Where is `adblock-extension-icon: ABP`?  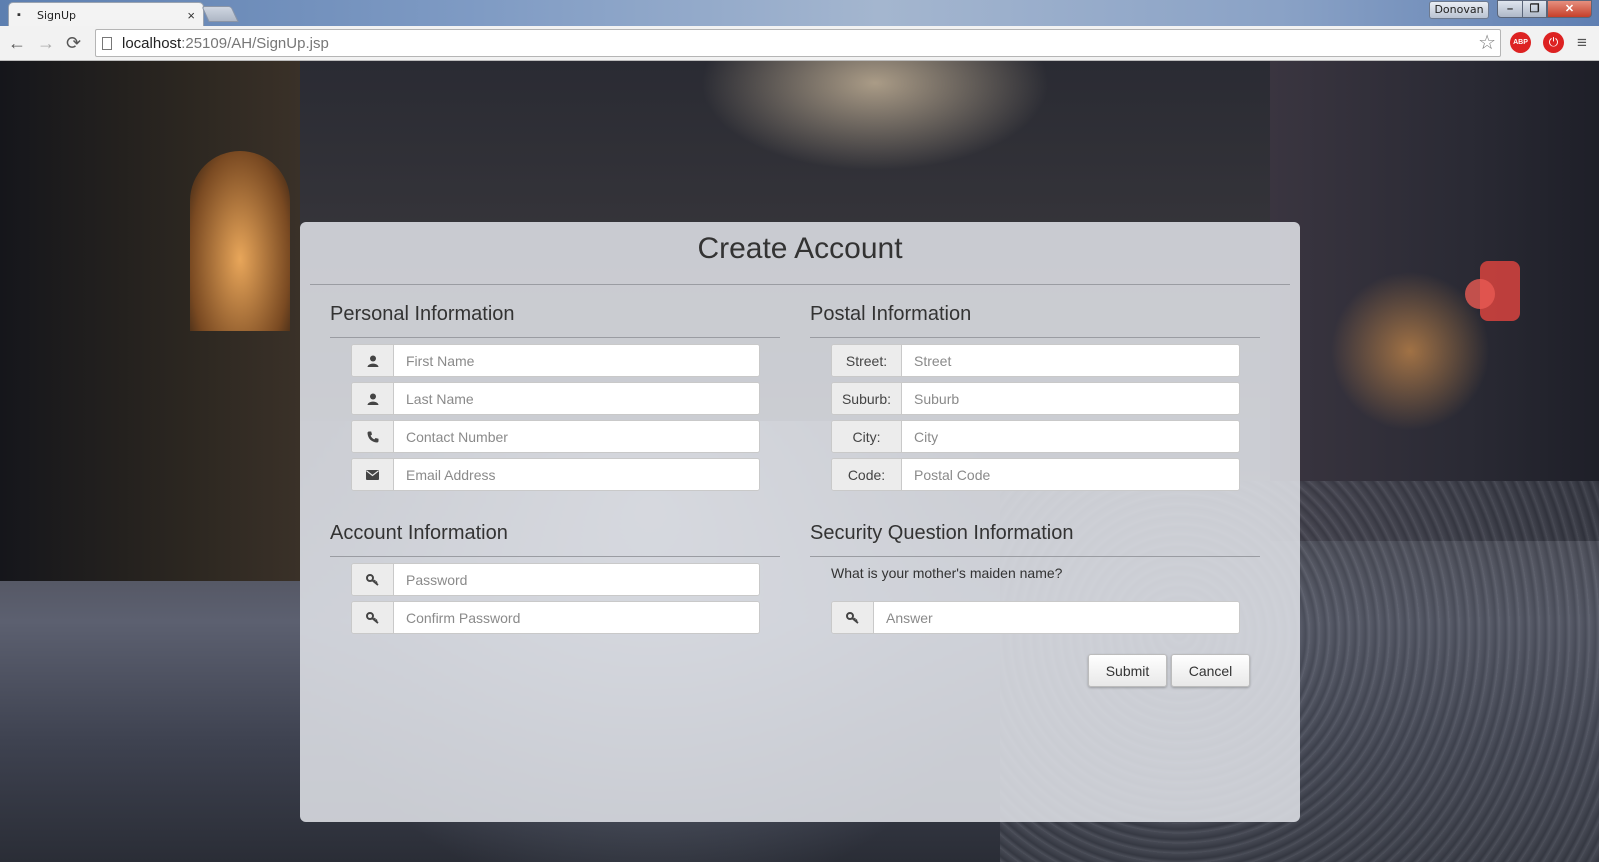
adblock-extension-icon: ABP is located at coordinates (1520, 42).